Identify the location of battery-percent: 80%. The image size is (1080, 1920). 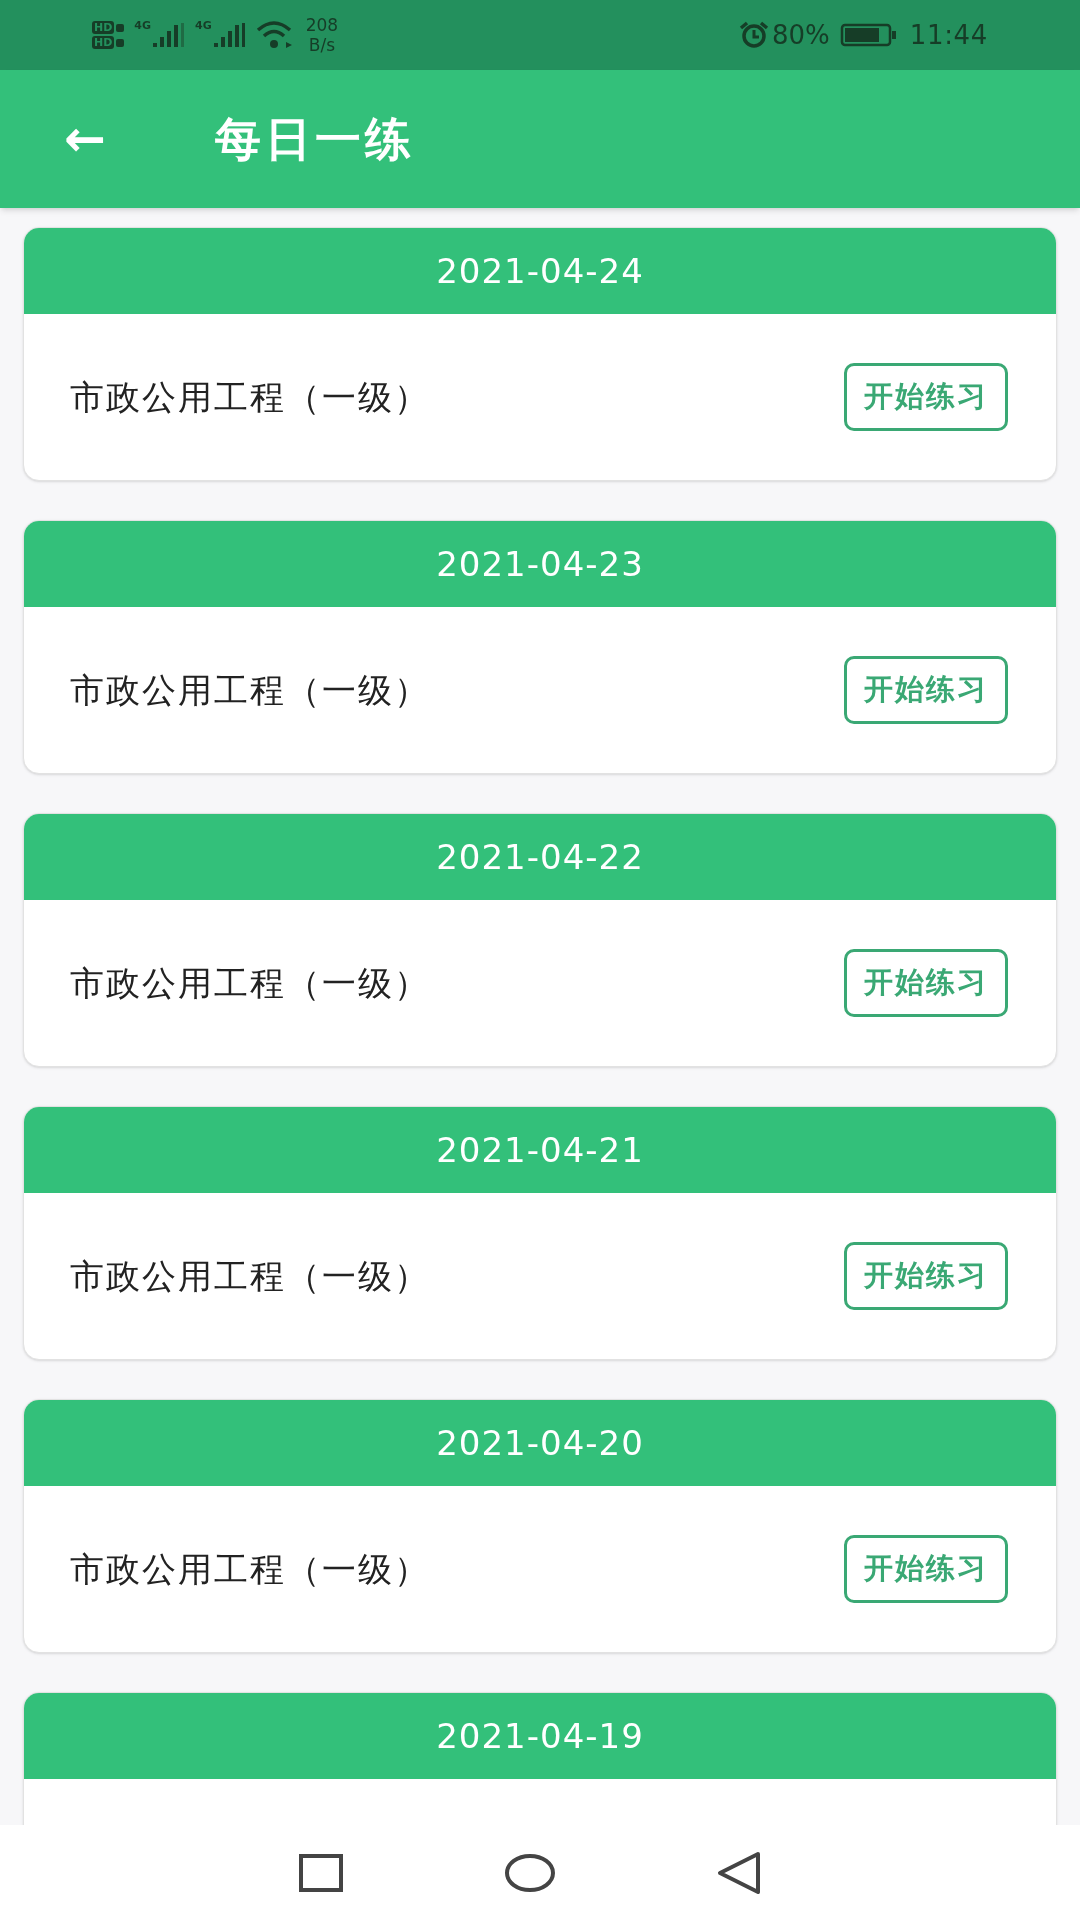
(801, 35).